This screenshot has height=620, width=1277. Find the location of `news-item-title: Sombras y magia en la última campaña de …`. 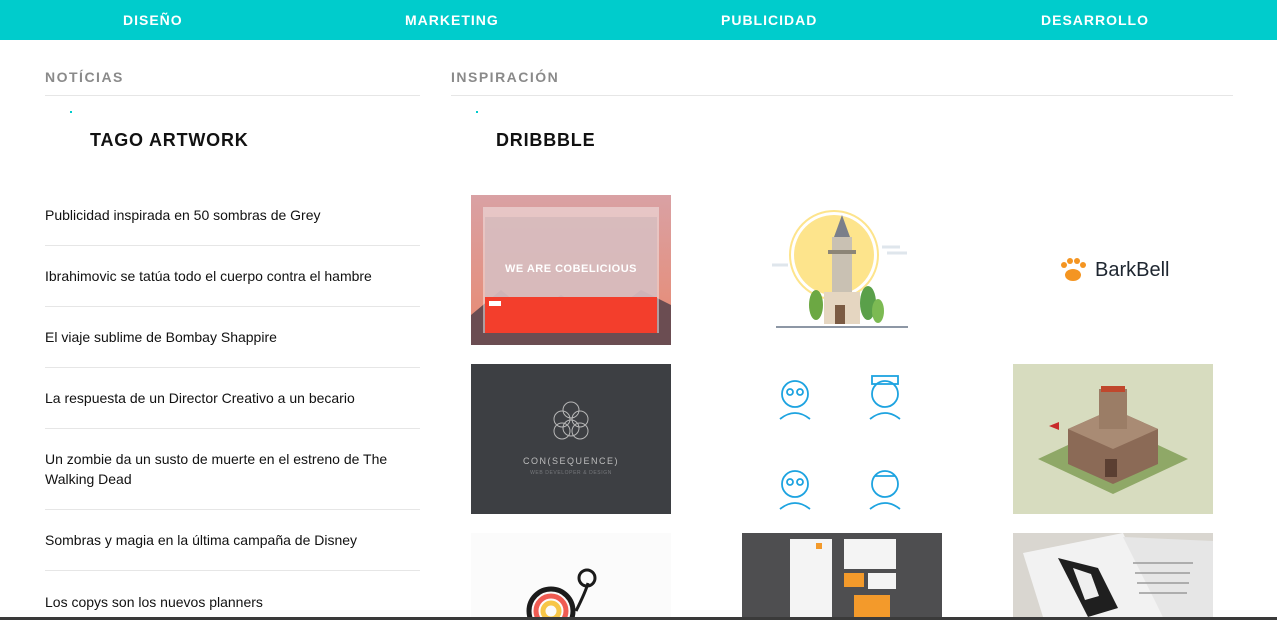

news-item-title: Sombras y magia en la última campaña de … is located at coordinates (201, 540).